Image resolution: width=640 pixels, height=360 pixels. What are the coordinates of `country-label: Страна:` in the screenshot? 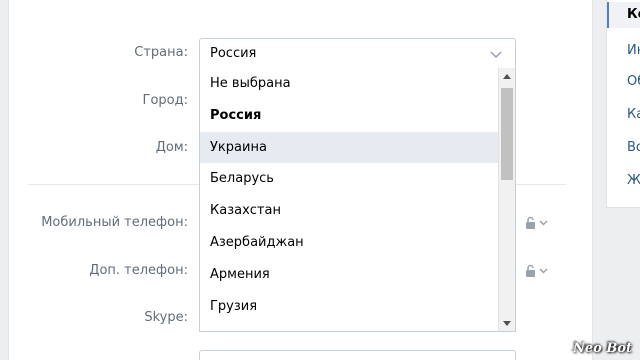 It's located at (161, 52).